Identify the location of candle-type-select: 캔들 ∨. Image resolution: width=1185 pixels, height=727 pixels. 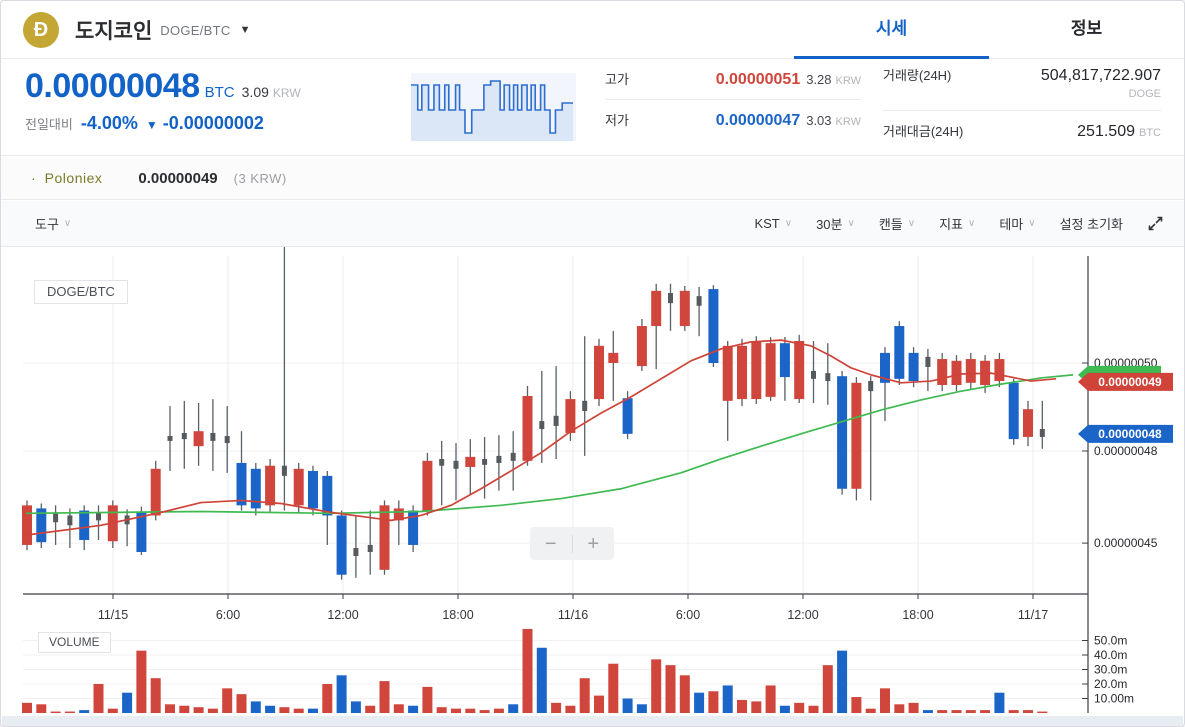
(897, 223).